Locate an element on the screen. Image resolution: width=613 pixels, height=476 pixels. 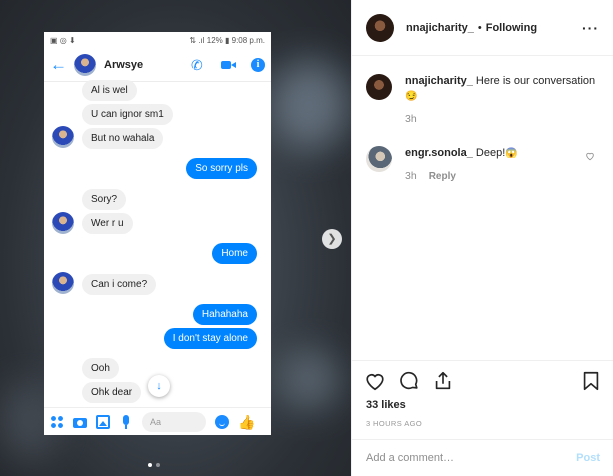
comment-meta: 3h Reply is located at coordinates (461, 176).